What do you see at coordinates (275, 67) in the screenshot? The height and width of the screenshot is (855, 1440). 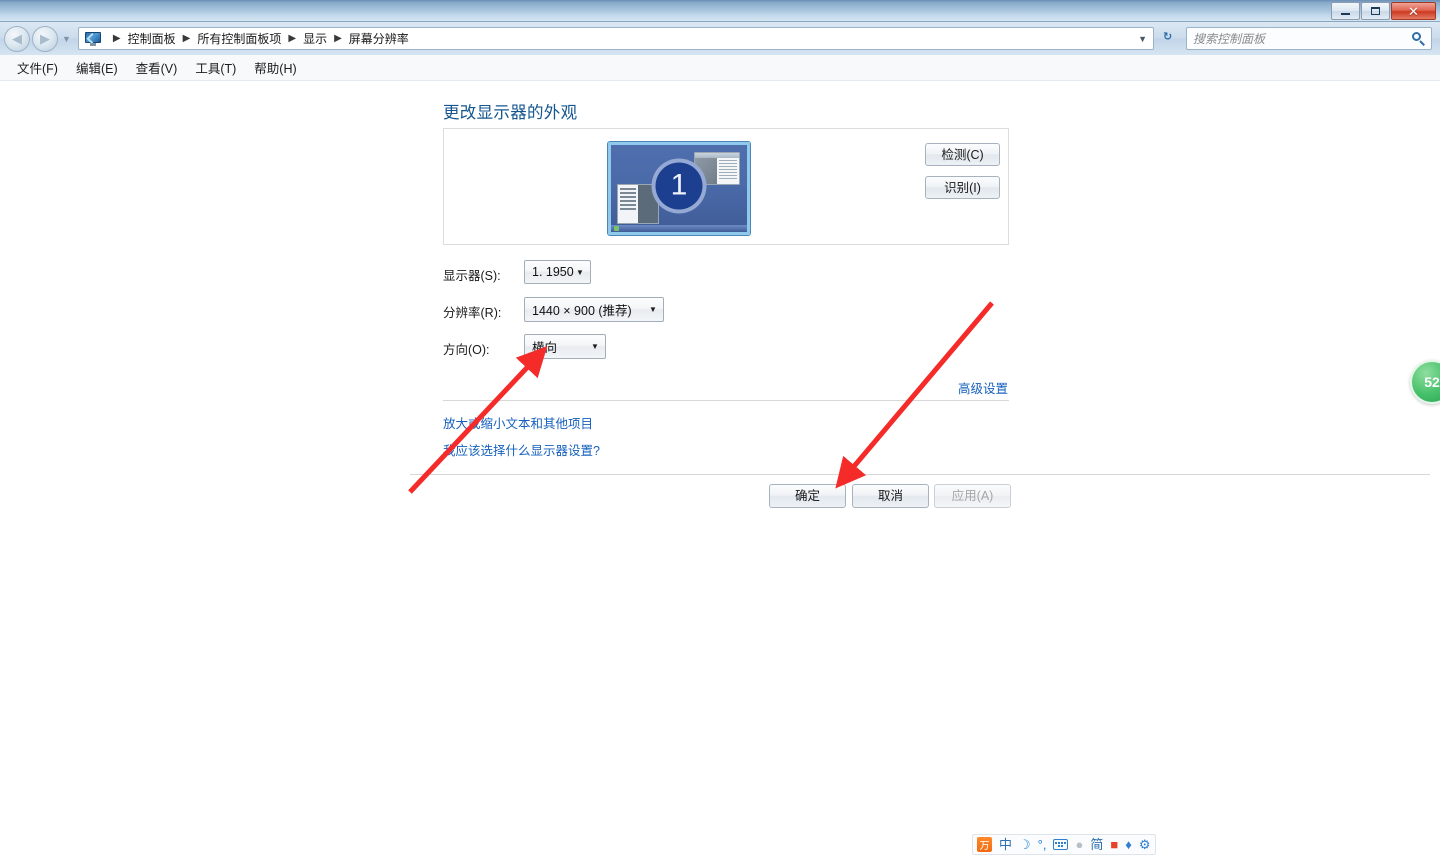 I see `menu-item-help: 帮助(H)` at bounding box center [275, 67].